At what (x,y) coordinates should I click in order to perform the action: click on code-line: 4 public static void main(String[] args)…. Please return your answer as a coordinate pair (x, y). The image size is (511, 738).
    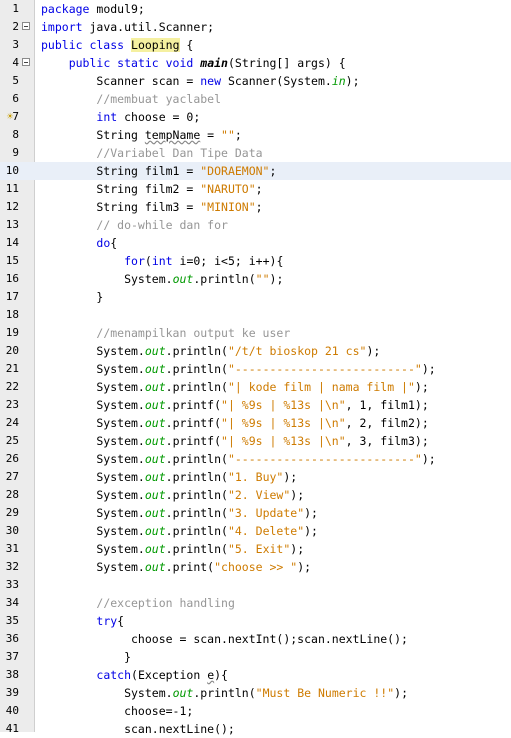
    Looking at the image, I should click on (255, 63).